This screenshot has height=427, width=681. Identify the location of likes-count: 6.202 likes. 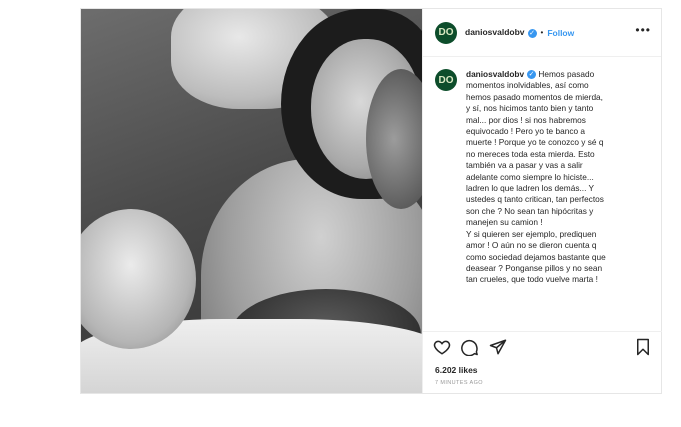
(456, 370).